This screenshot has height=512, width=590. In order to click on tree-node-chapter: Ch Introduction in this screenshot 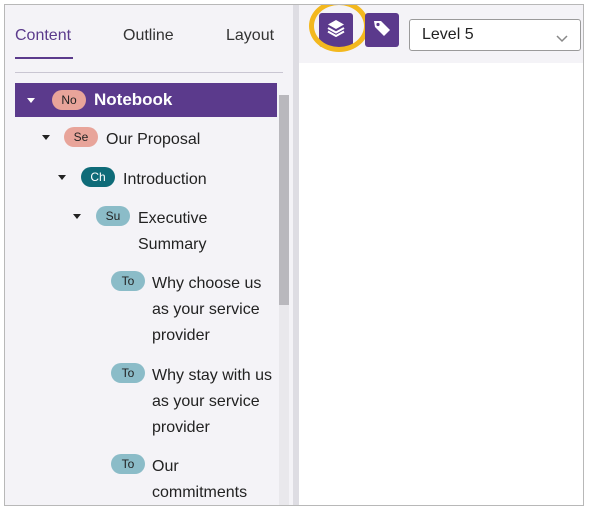, I will do `click(132, 180)`.